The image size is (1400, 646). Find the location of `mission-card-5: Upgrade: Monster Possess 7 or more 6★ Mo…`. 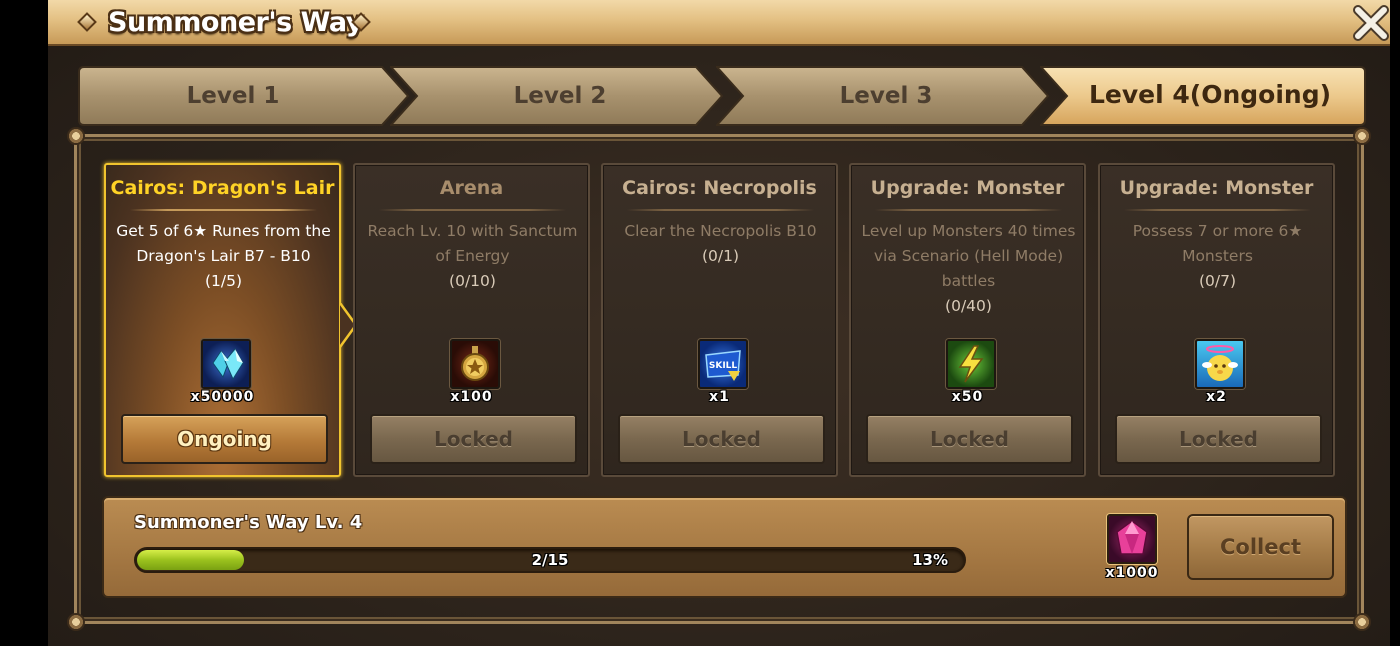

mission-card-5: Upgrade: Monster Possess 7 or more 6★ Mo… is located at coordinates (1216, 320).